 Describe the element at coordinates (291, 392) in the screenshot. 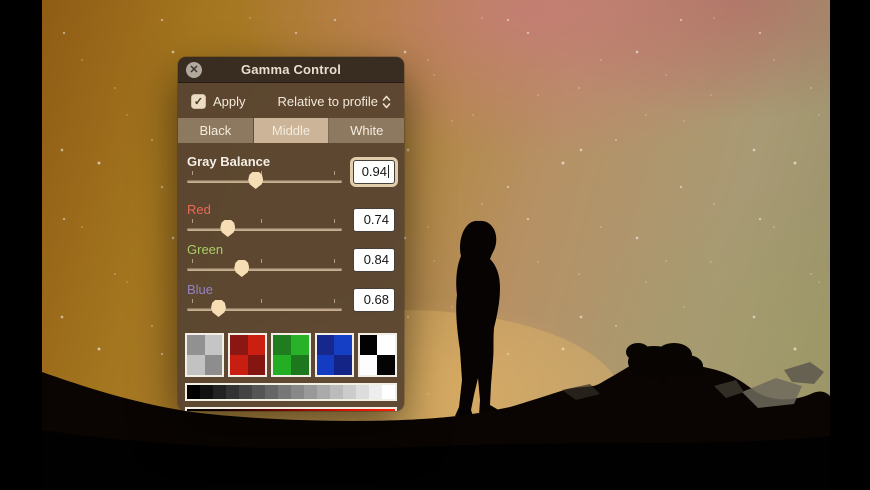

I see `grayscale-ramp-strip` at that location.